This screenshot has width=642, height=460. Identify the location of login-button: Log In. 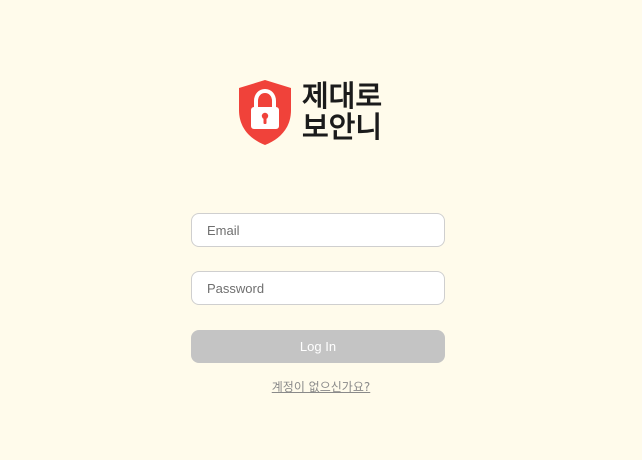
(318, 346).